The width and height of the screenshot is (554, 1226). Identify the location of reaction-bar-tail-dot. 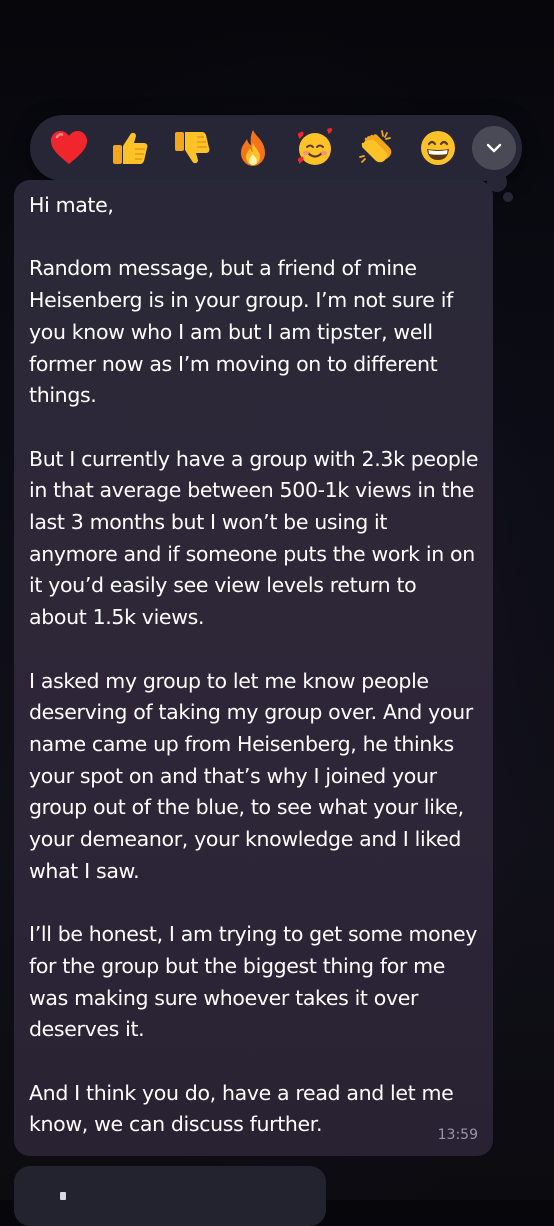
(508, 197).